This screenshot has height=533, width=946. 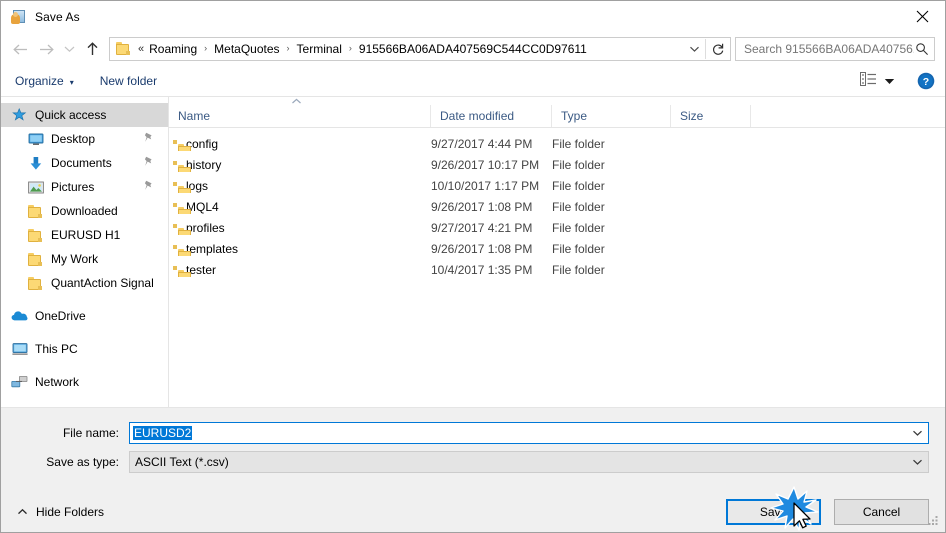 I want to click on column-header-date-modified: Date modified, so click(x=491, y=116).